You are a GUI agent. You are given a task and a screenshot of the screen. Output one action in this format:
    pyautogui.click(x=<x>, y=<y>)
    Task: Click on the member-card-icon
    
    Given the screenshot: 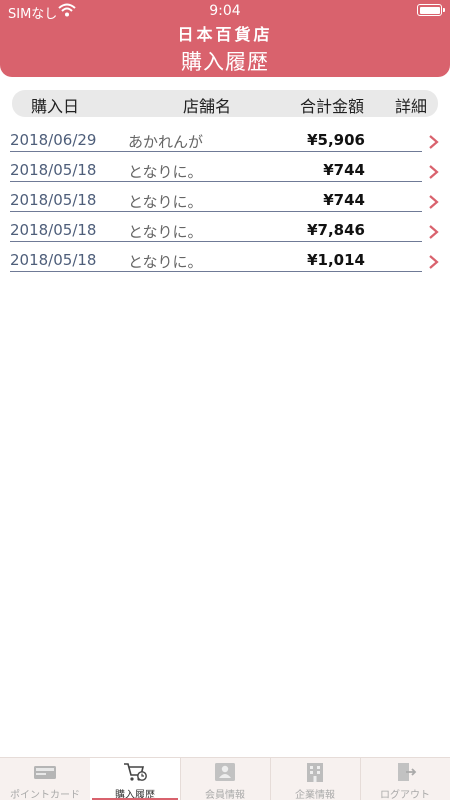 What is the action you would take?
    pyautogui.click(x=225, y=772)
    